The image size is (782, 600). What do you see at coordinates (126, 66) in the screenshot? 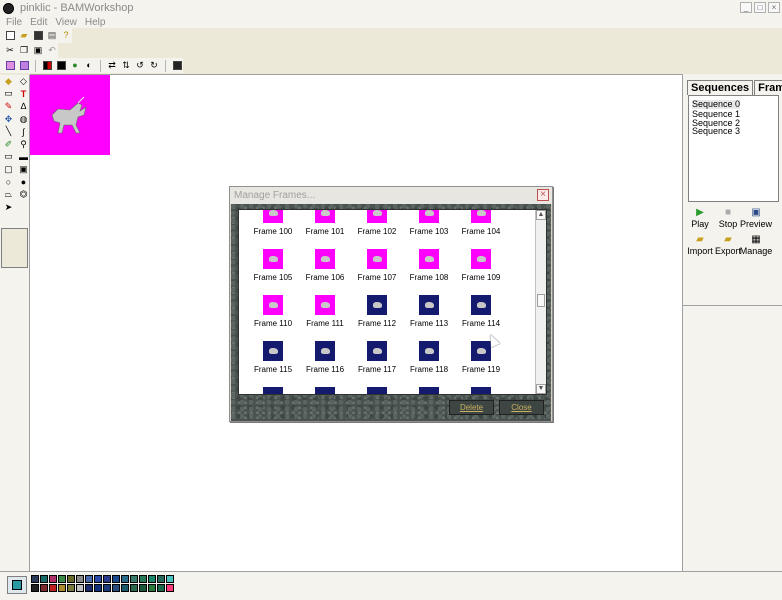
I see `flip-vertical-icon: ⇅` at bounding box center [126, 66].